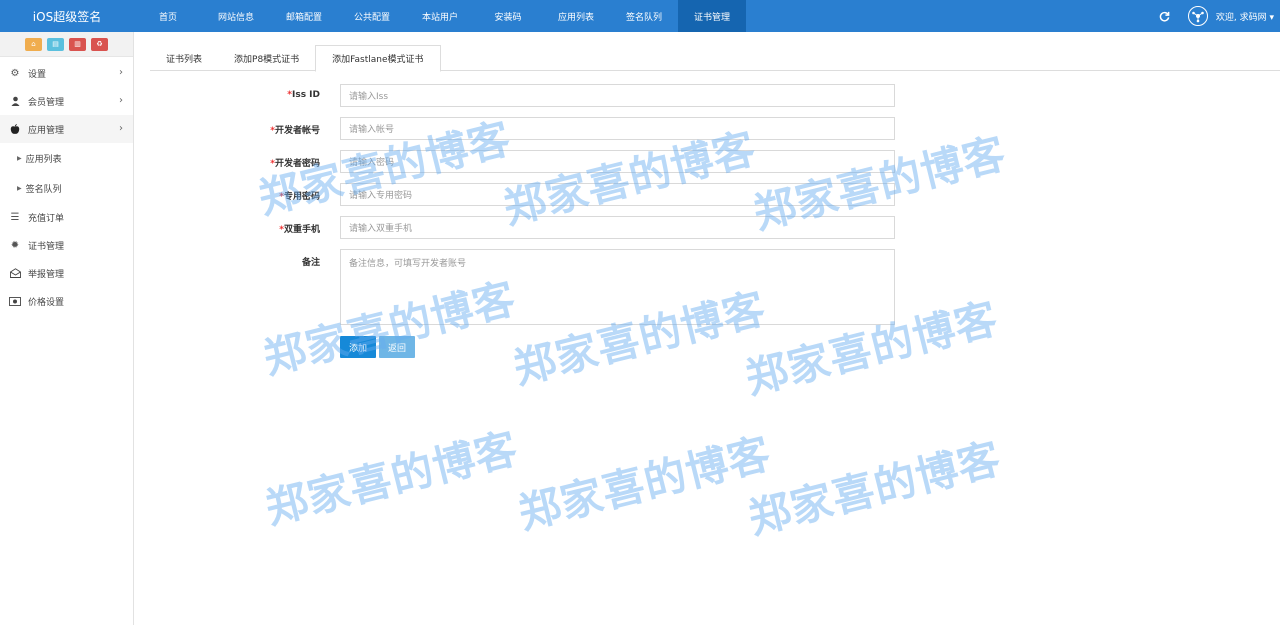  Describe the element at coordinates (168, 16) in the screenshot. I see `nav-home: 首页` at that location.